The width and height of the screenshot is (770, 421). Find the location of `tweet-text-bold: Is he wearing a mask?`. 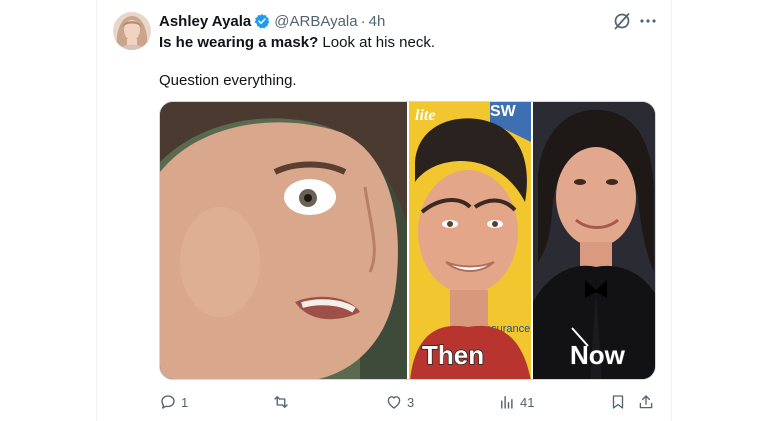

tweet-text-bold: Is he wearing a mask? is located at coordinates (239, 42).